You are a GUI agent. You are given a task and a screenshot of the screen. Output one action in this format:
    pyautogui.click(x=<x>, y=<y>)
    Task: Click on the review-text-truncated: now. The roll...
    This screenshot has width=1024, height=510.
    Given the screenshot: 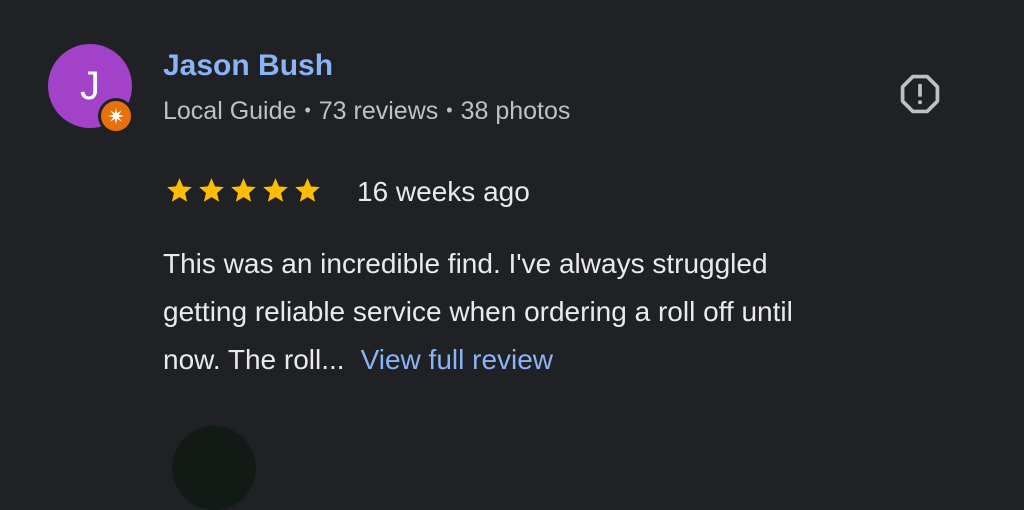 What is the action you would take?
    pyautogui.click(x=254, y=359)
    